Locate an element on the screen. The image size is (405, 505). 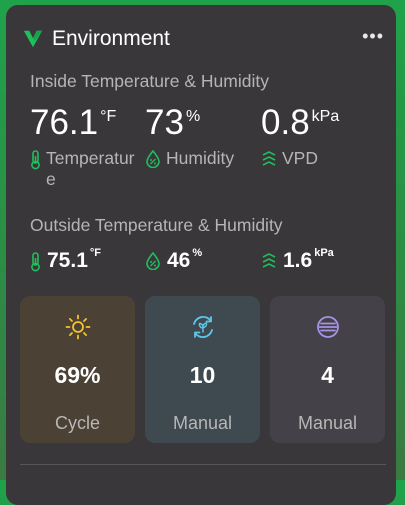
inside-section-title: Inside Temperature & Humidity is located at coordinates (149, 81).